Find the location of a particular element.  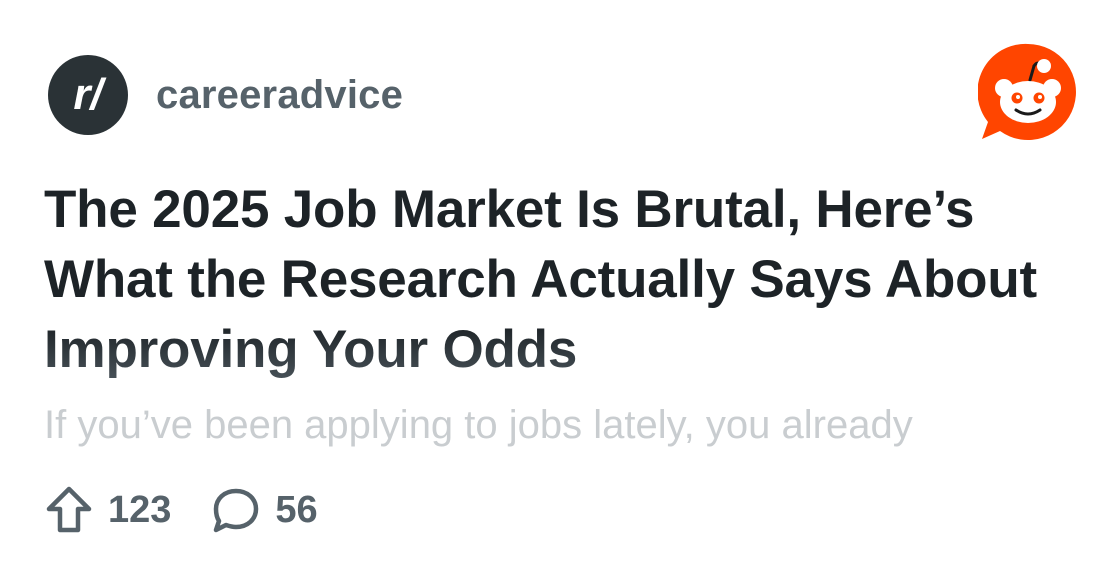

subreddit-avatar-text: r/ is located at coordinates (90, 94).